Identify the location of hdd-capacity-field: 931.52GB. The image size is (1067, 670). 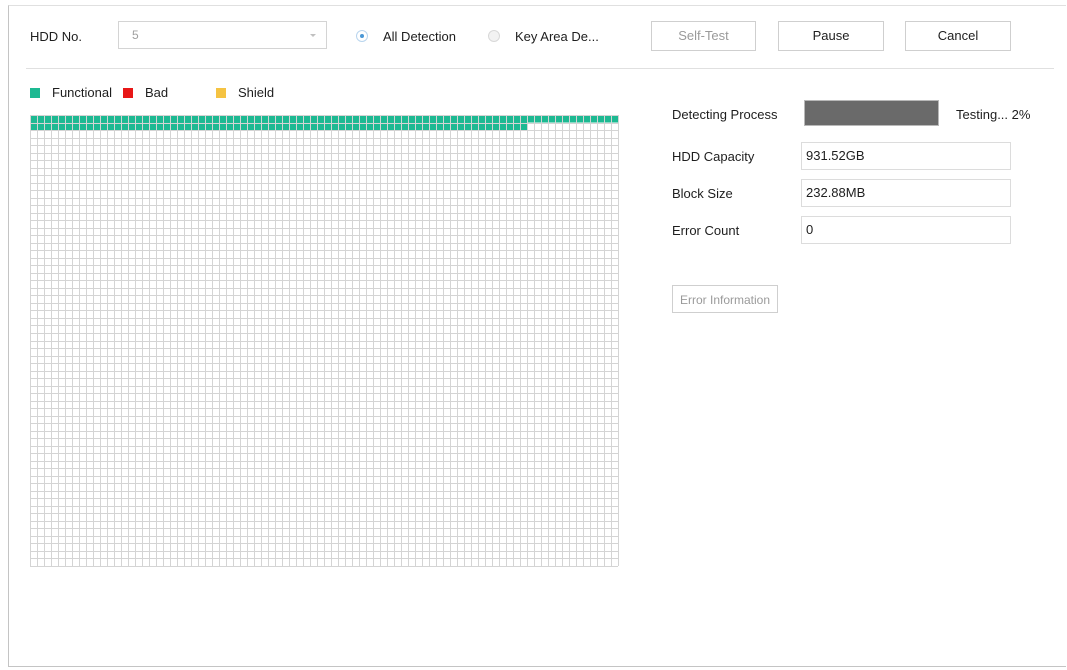
(906, 156).